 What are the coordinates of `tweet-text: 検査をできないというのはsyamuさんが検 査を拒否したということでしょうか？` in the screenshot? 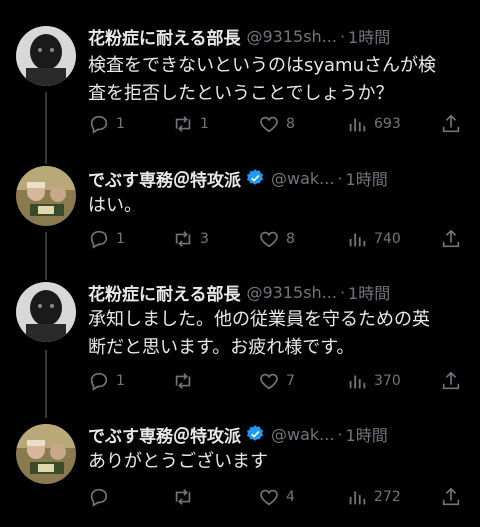 It's located at (274, 80).